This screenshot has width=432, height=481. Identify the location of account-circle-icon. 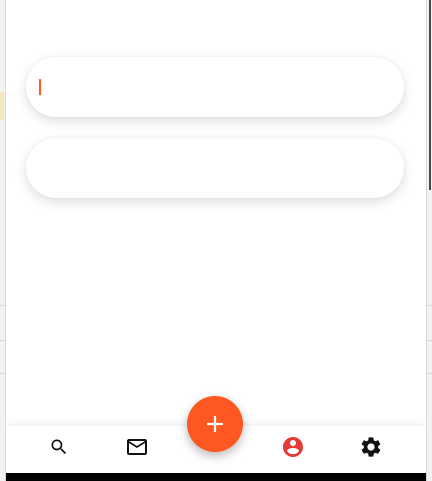
(293, 449).